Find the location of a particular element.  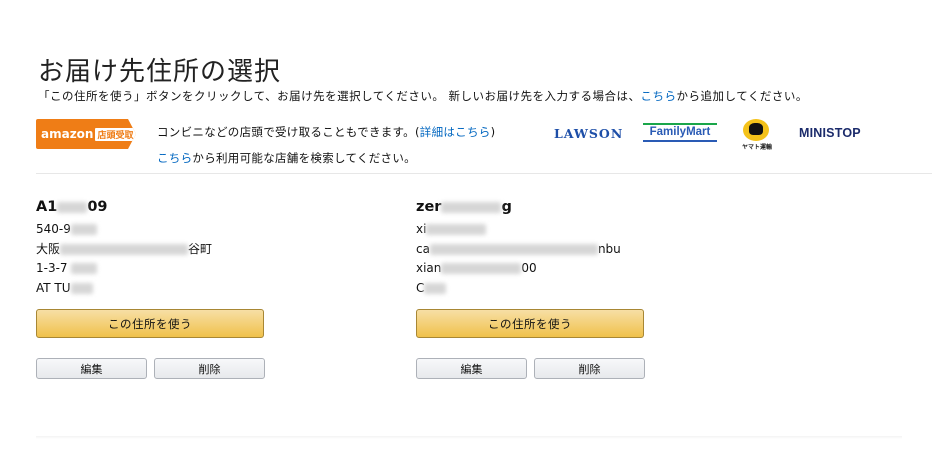

familymart-logo-text: FamilyMart is located at coordinates (680, 132).